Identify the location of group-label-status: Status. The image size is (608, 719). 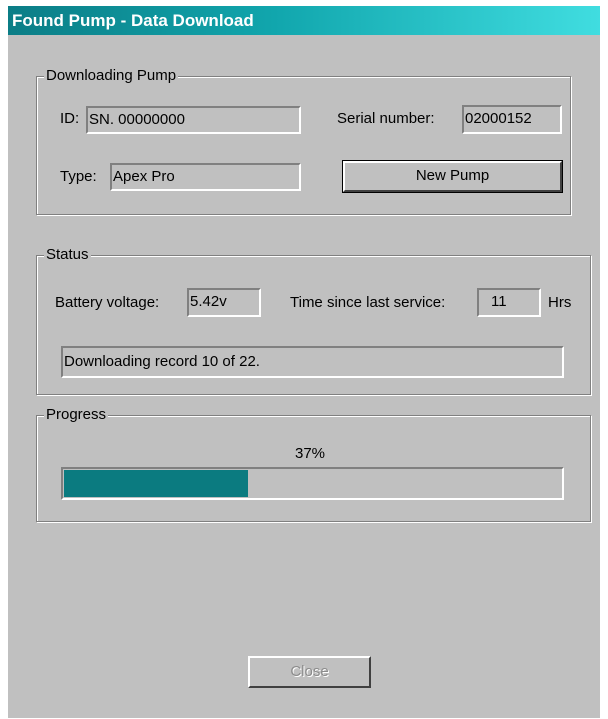
(67, 255).